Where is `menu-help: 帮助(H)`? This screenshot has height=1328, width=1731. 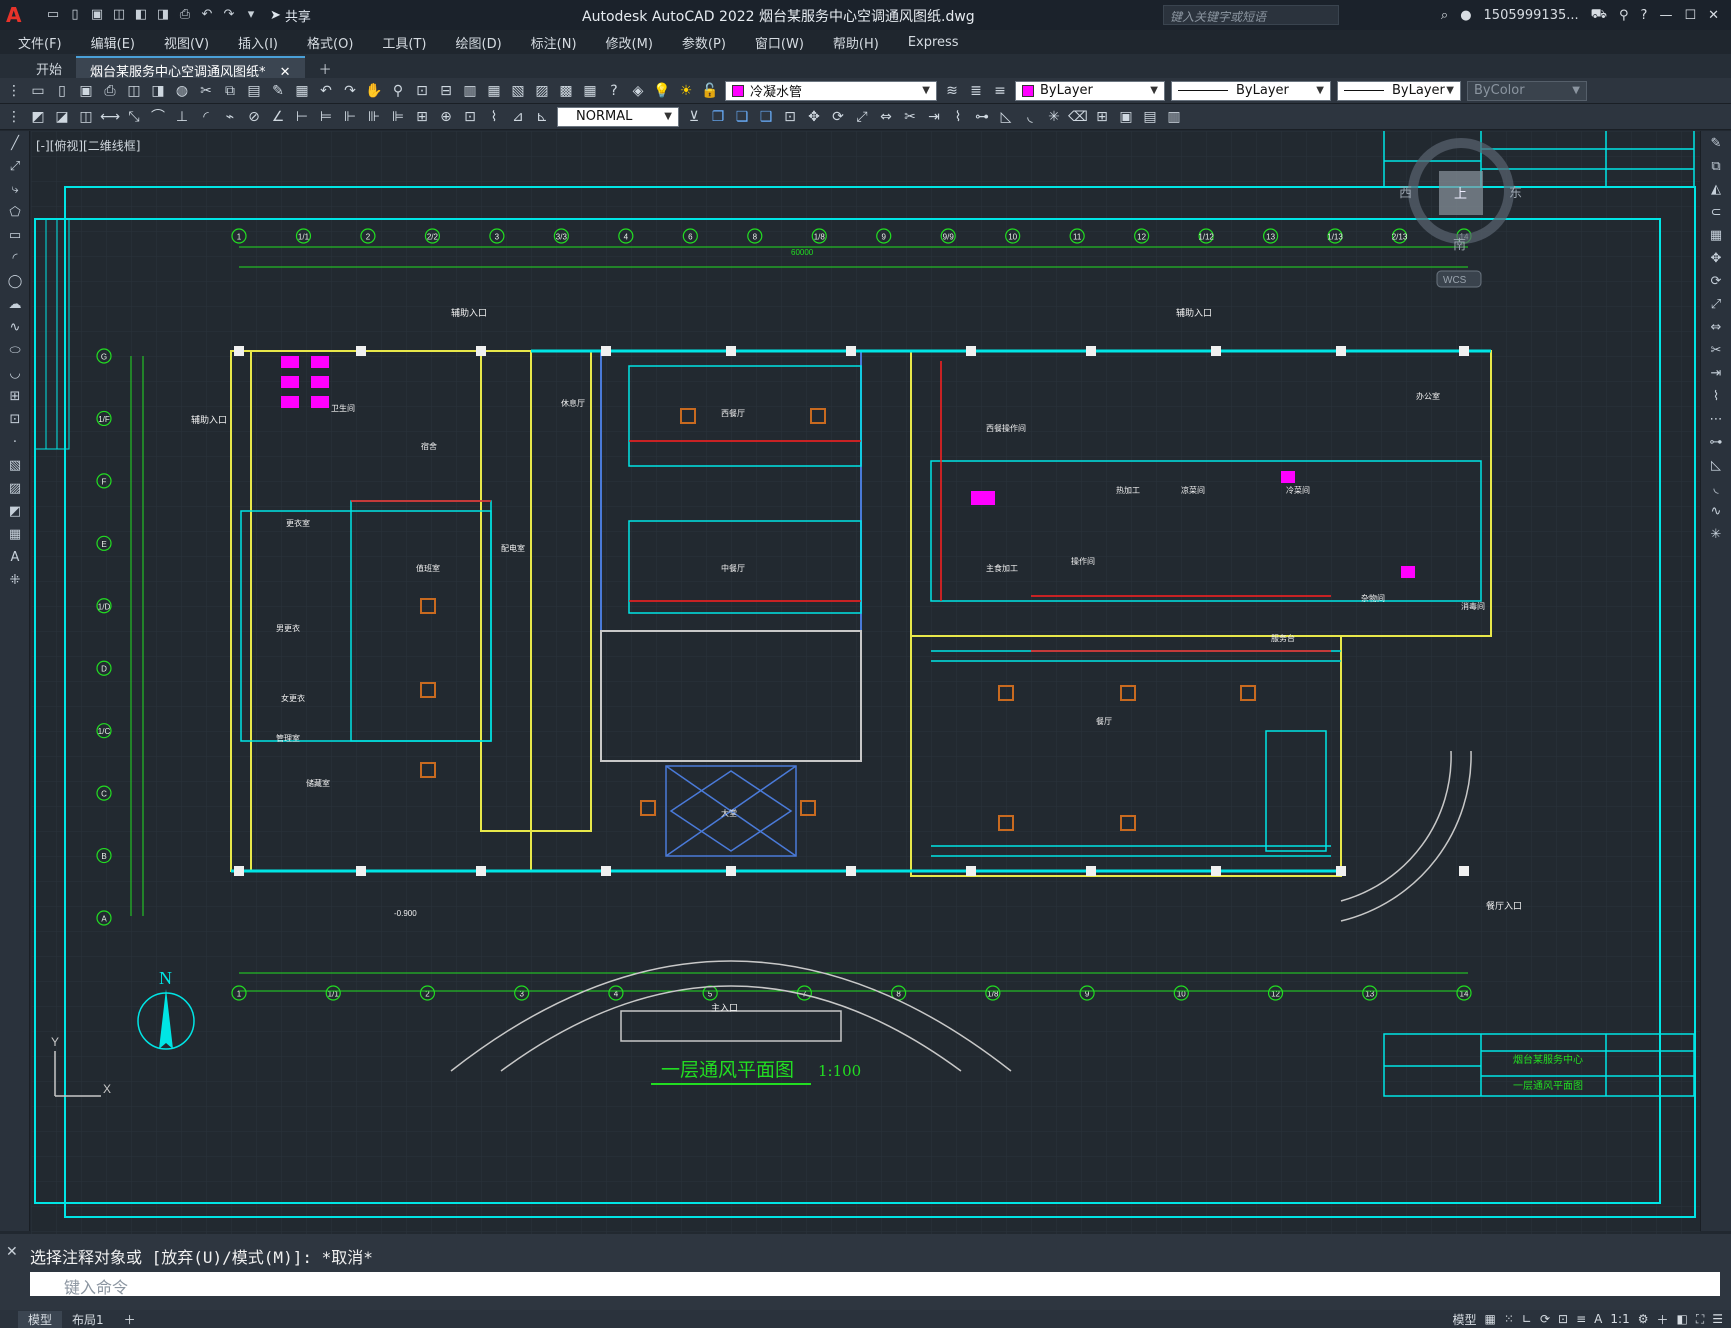 menu-help: 帮助(H) is located at coordinates (852, 42).